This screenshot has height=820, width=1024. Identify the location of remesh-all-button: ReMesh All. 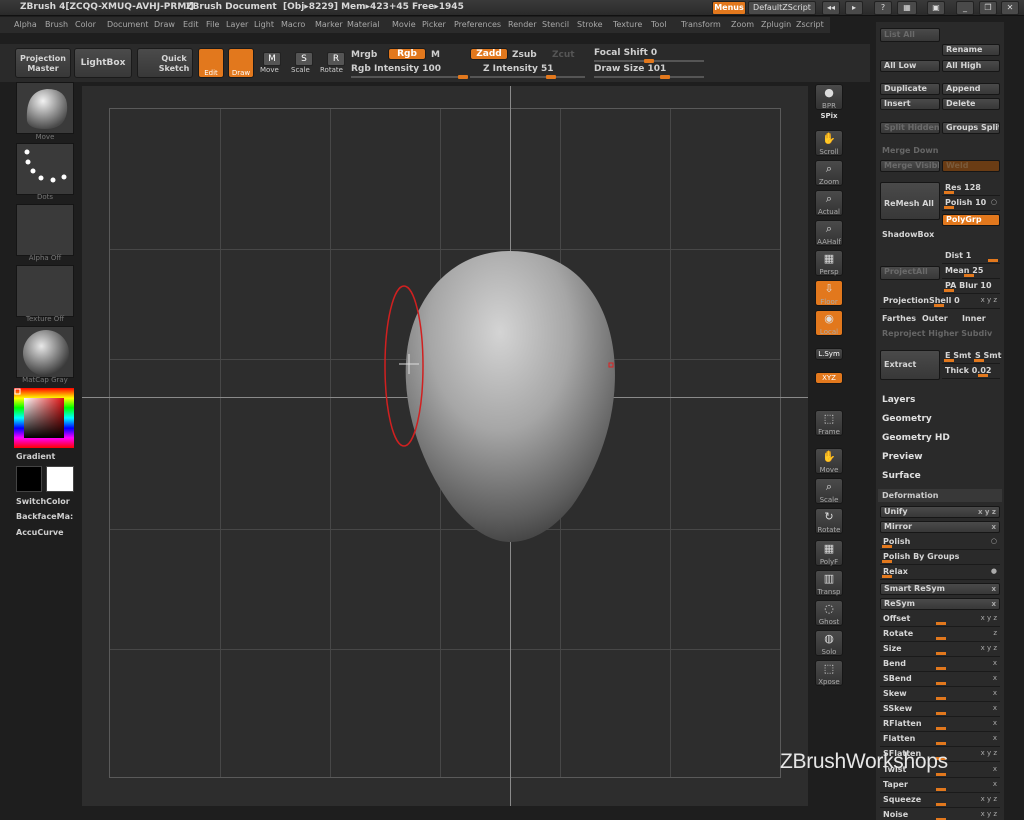
(910, 201).